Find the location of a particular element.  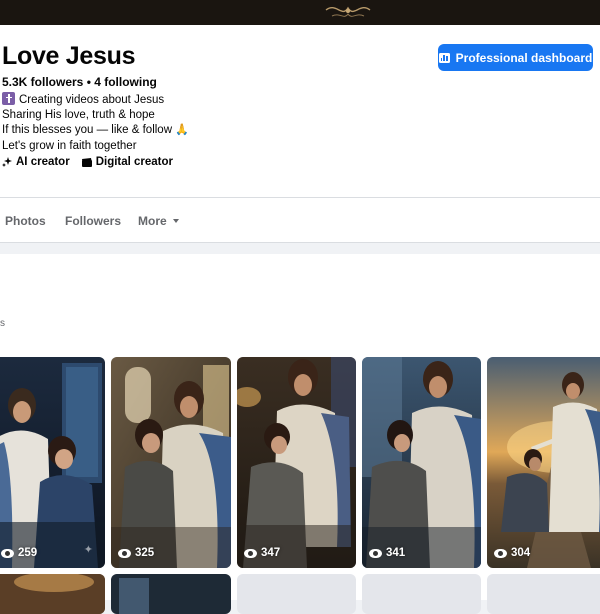

section-title-fragment: s is located at coordinates (2, 323).